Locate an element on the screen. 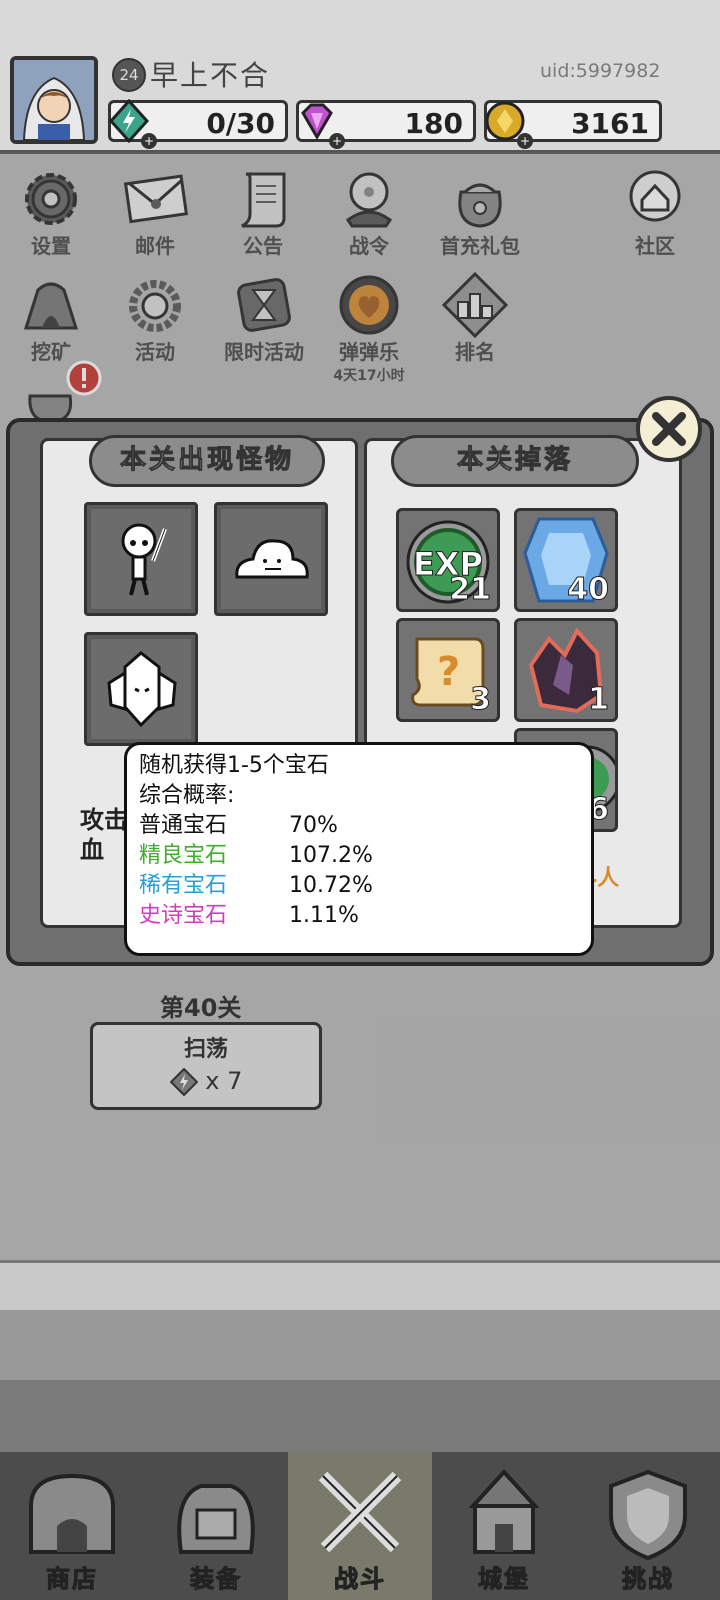 This screenshot has height=1600, width=720. nav-equipment: 装备 is located at coordinates (216, 1526).